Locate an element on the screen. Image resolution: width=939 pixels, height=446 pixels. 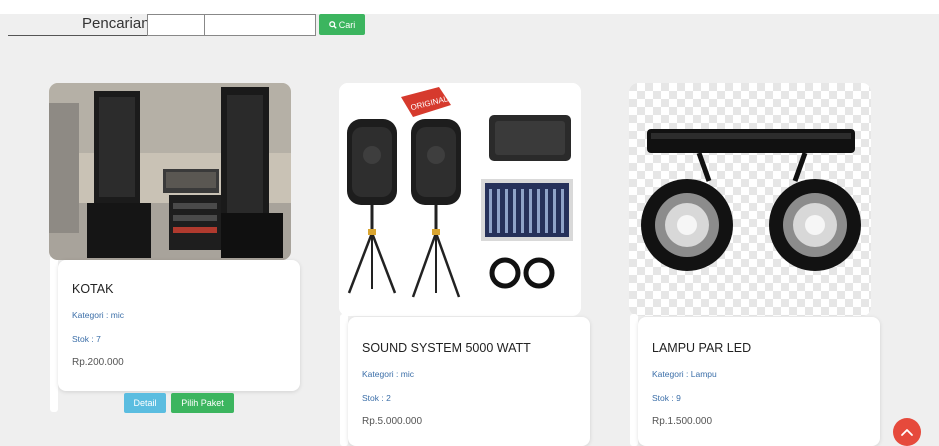
product-image-lampu-par-led is located at coordinates (750, 199).